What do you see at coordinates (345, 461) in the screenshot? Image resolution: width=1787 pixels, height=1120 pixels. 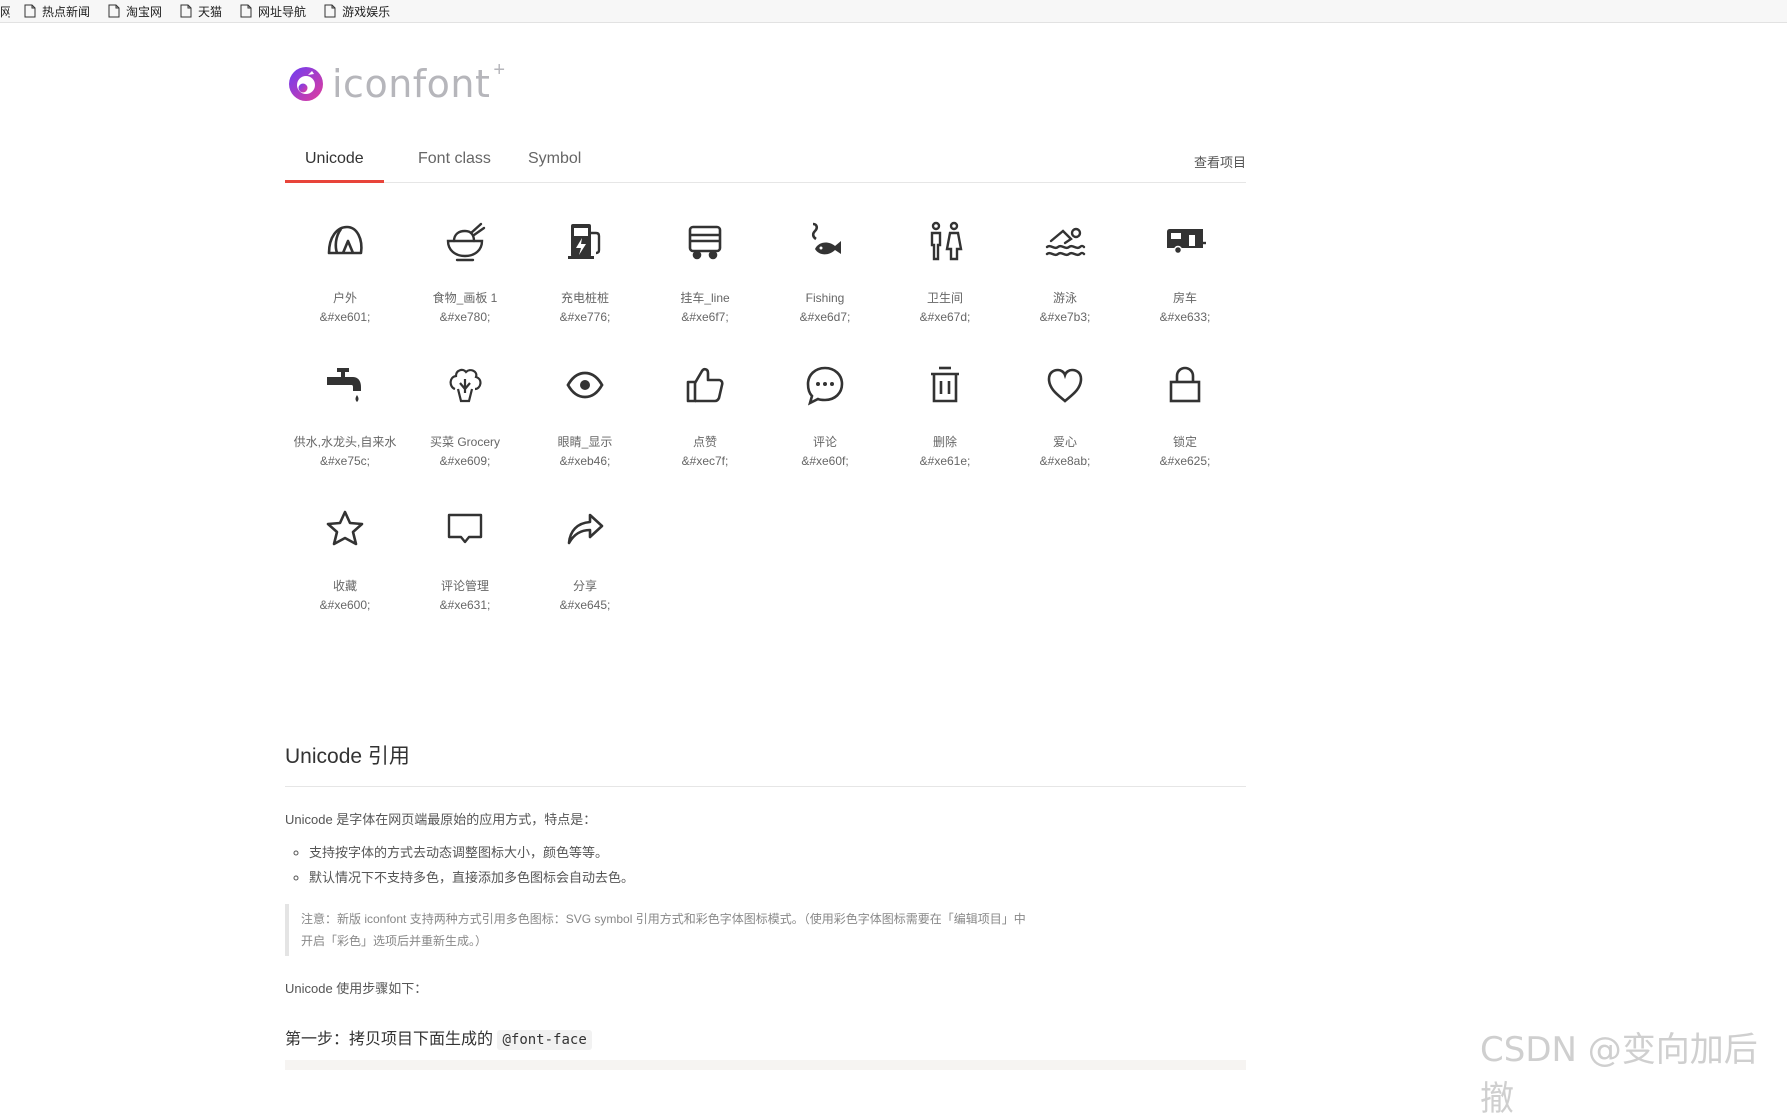 I see `icon-code: &#xe75c;` at bounding box center [345, 461].